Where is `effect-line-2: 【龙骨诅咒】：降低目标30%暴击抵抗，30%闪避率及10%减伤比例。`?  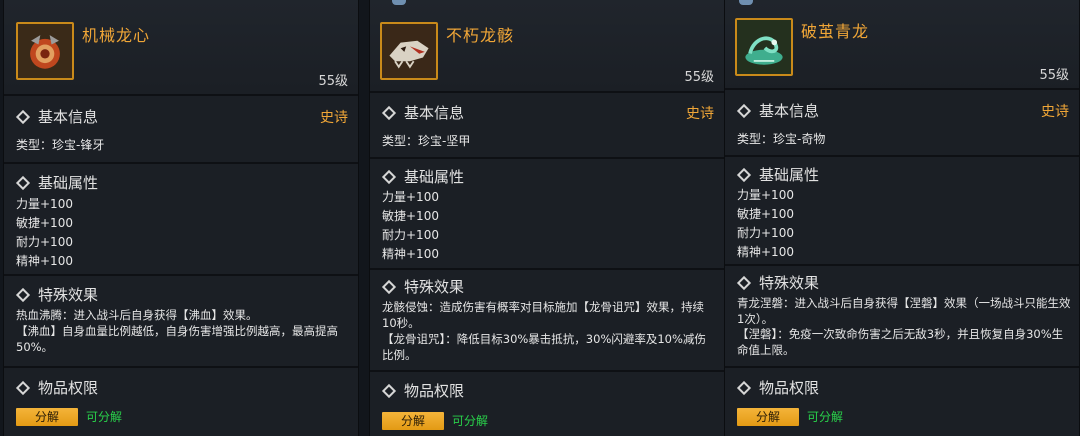 effect-line-2: 【龙骨诅咒】：降低目标30%暴击抵抗，30%闪避率及10%减伤比例。 is located at coordinates (544, 347).